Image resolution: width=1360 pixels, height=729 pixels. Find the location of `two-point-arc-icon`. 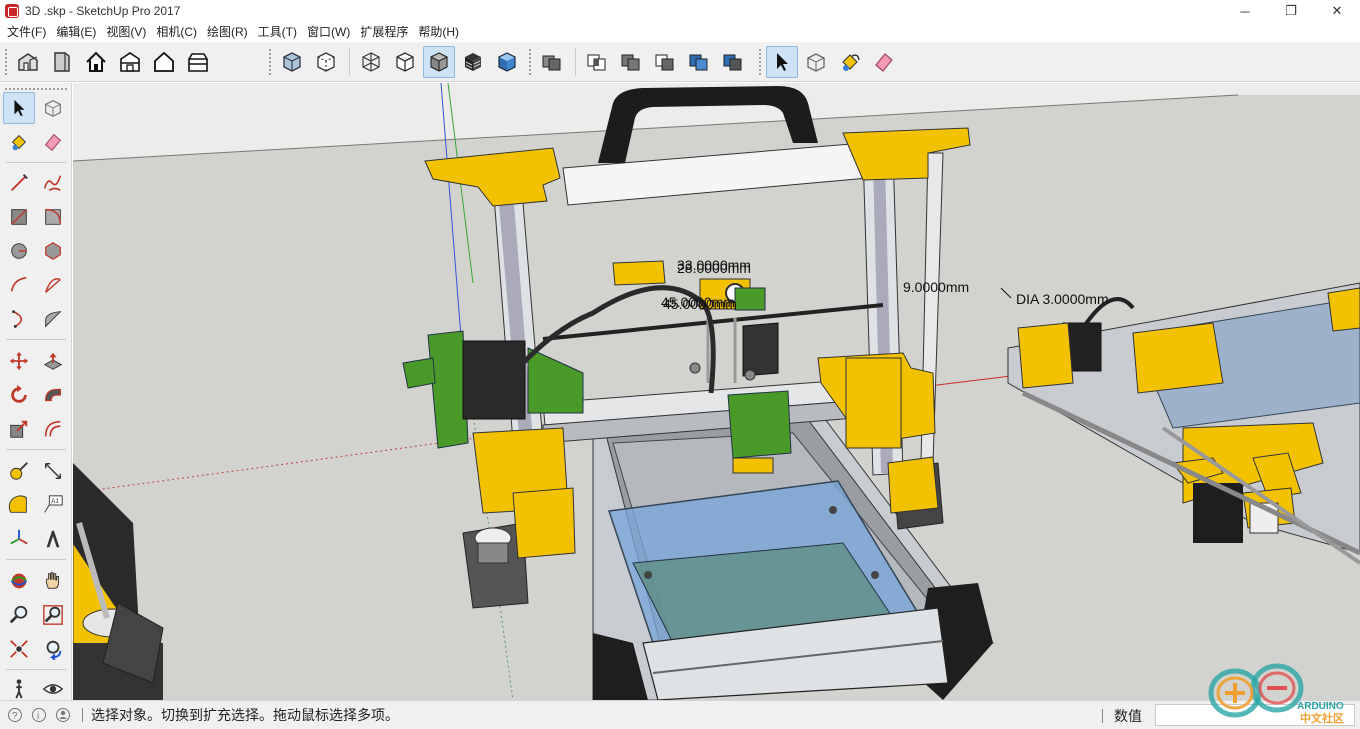

two-point-arc-icon is located at coordinates (53, 285).